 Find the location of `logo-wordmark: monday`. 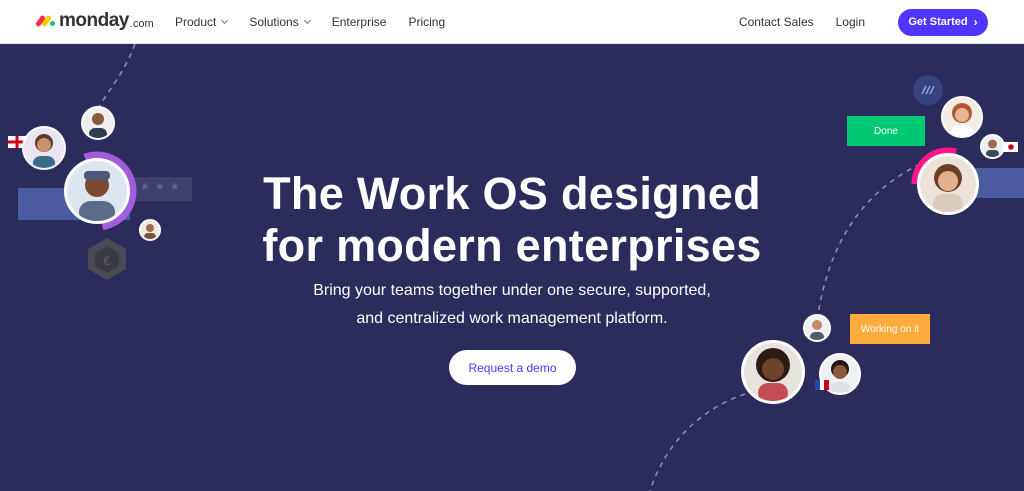

logo-wordmark: monday is located at coordinates (94, 20).